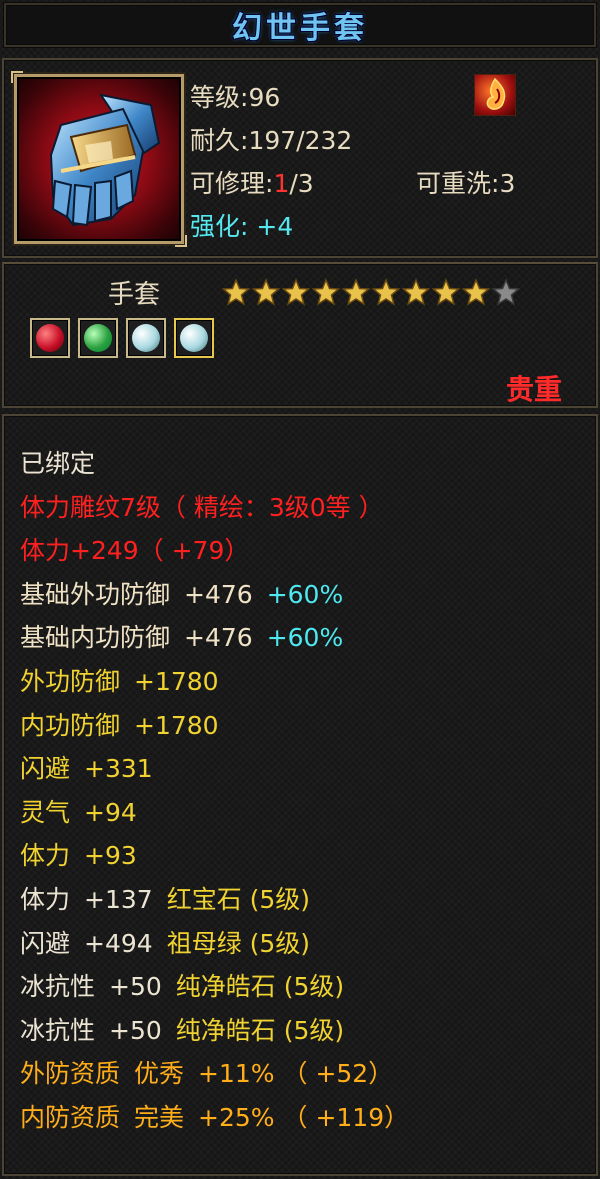 The width and height of the screenshot is (600, 1179). What do you see at coordinates (159, 1074) in the screenshot?
I see `attribute-value: 优秀` at bounding box center [159, 1074].